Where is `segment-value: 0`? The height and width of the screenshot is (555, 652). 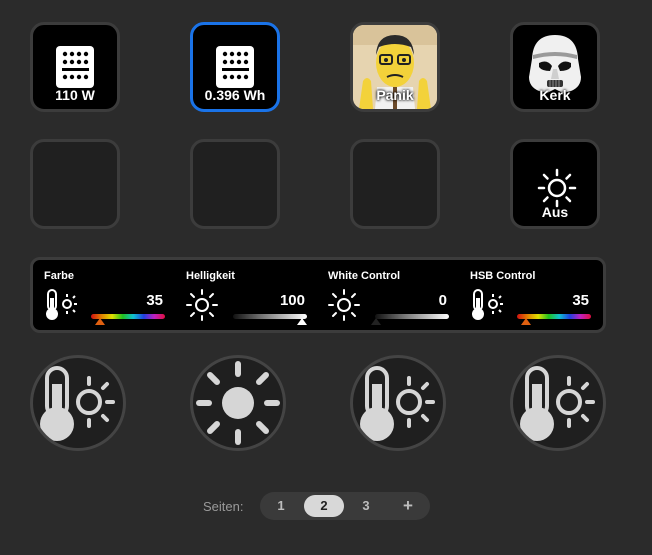
segment-value: 0 is located at coordinates (442, 300).